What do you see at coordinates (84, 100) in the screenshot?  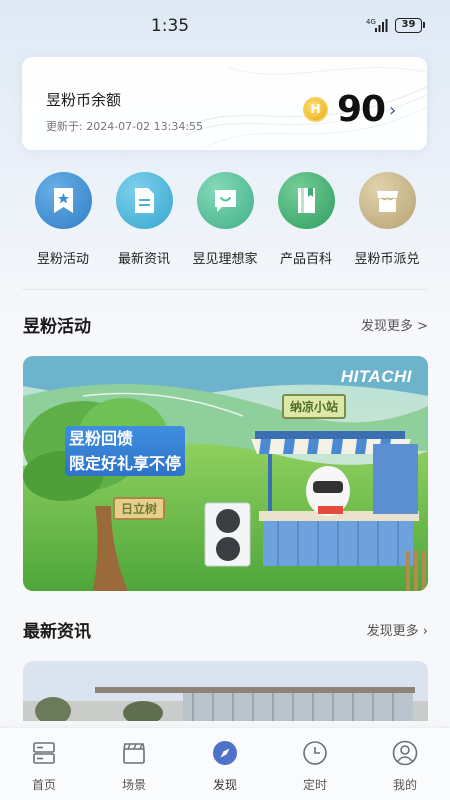 I see `balance-title: 昱粉币余额` at bounding box center [84, 100].